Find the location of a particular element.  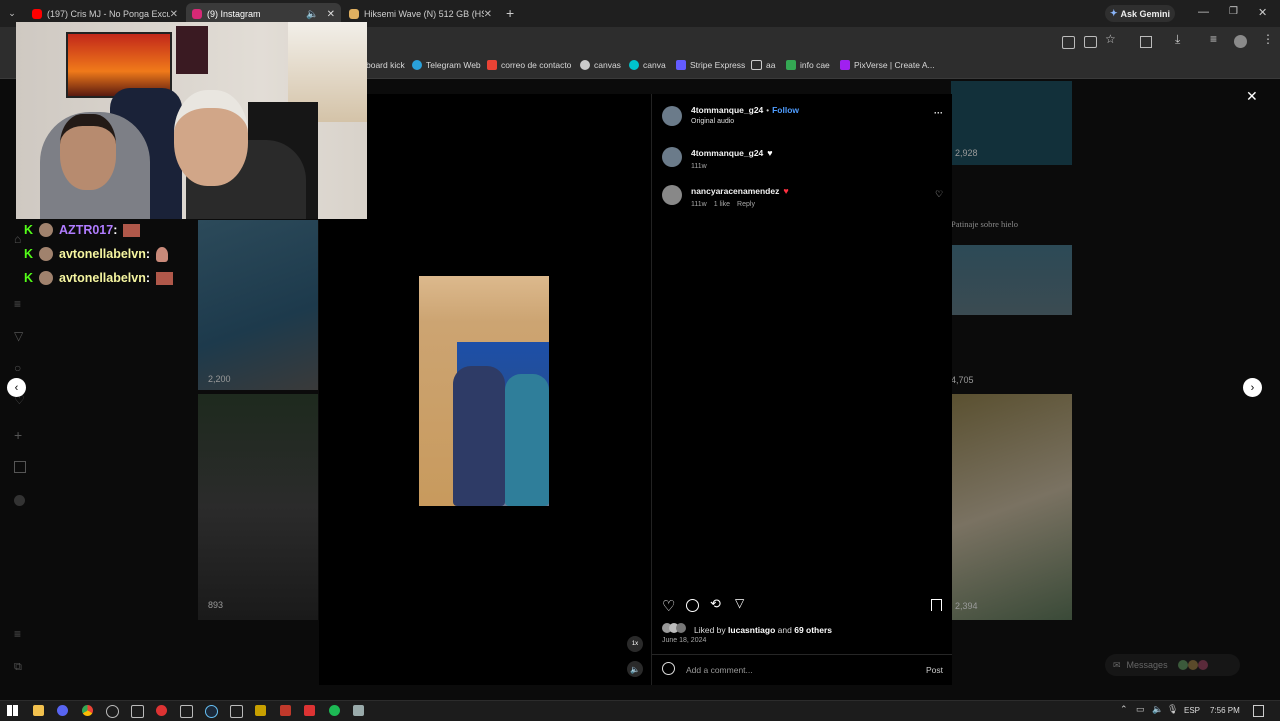

speaker-icon: 🔈 is located at coordinates (312, 14).